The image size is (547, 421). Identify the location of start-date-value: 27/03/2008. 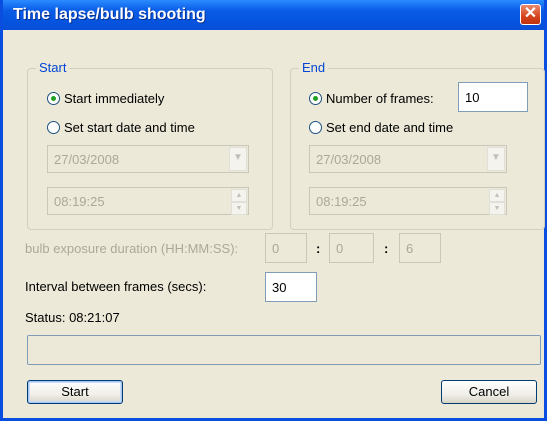
(87, 159).